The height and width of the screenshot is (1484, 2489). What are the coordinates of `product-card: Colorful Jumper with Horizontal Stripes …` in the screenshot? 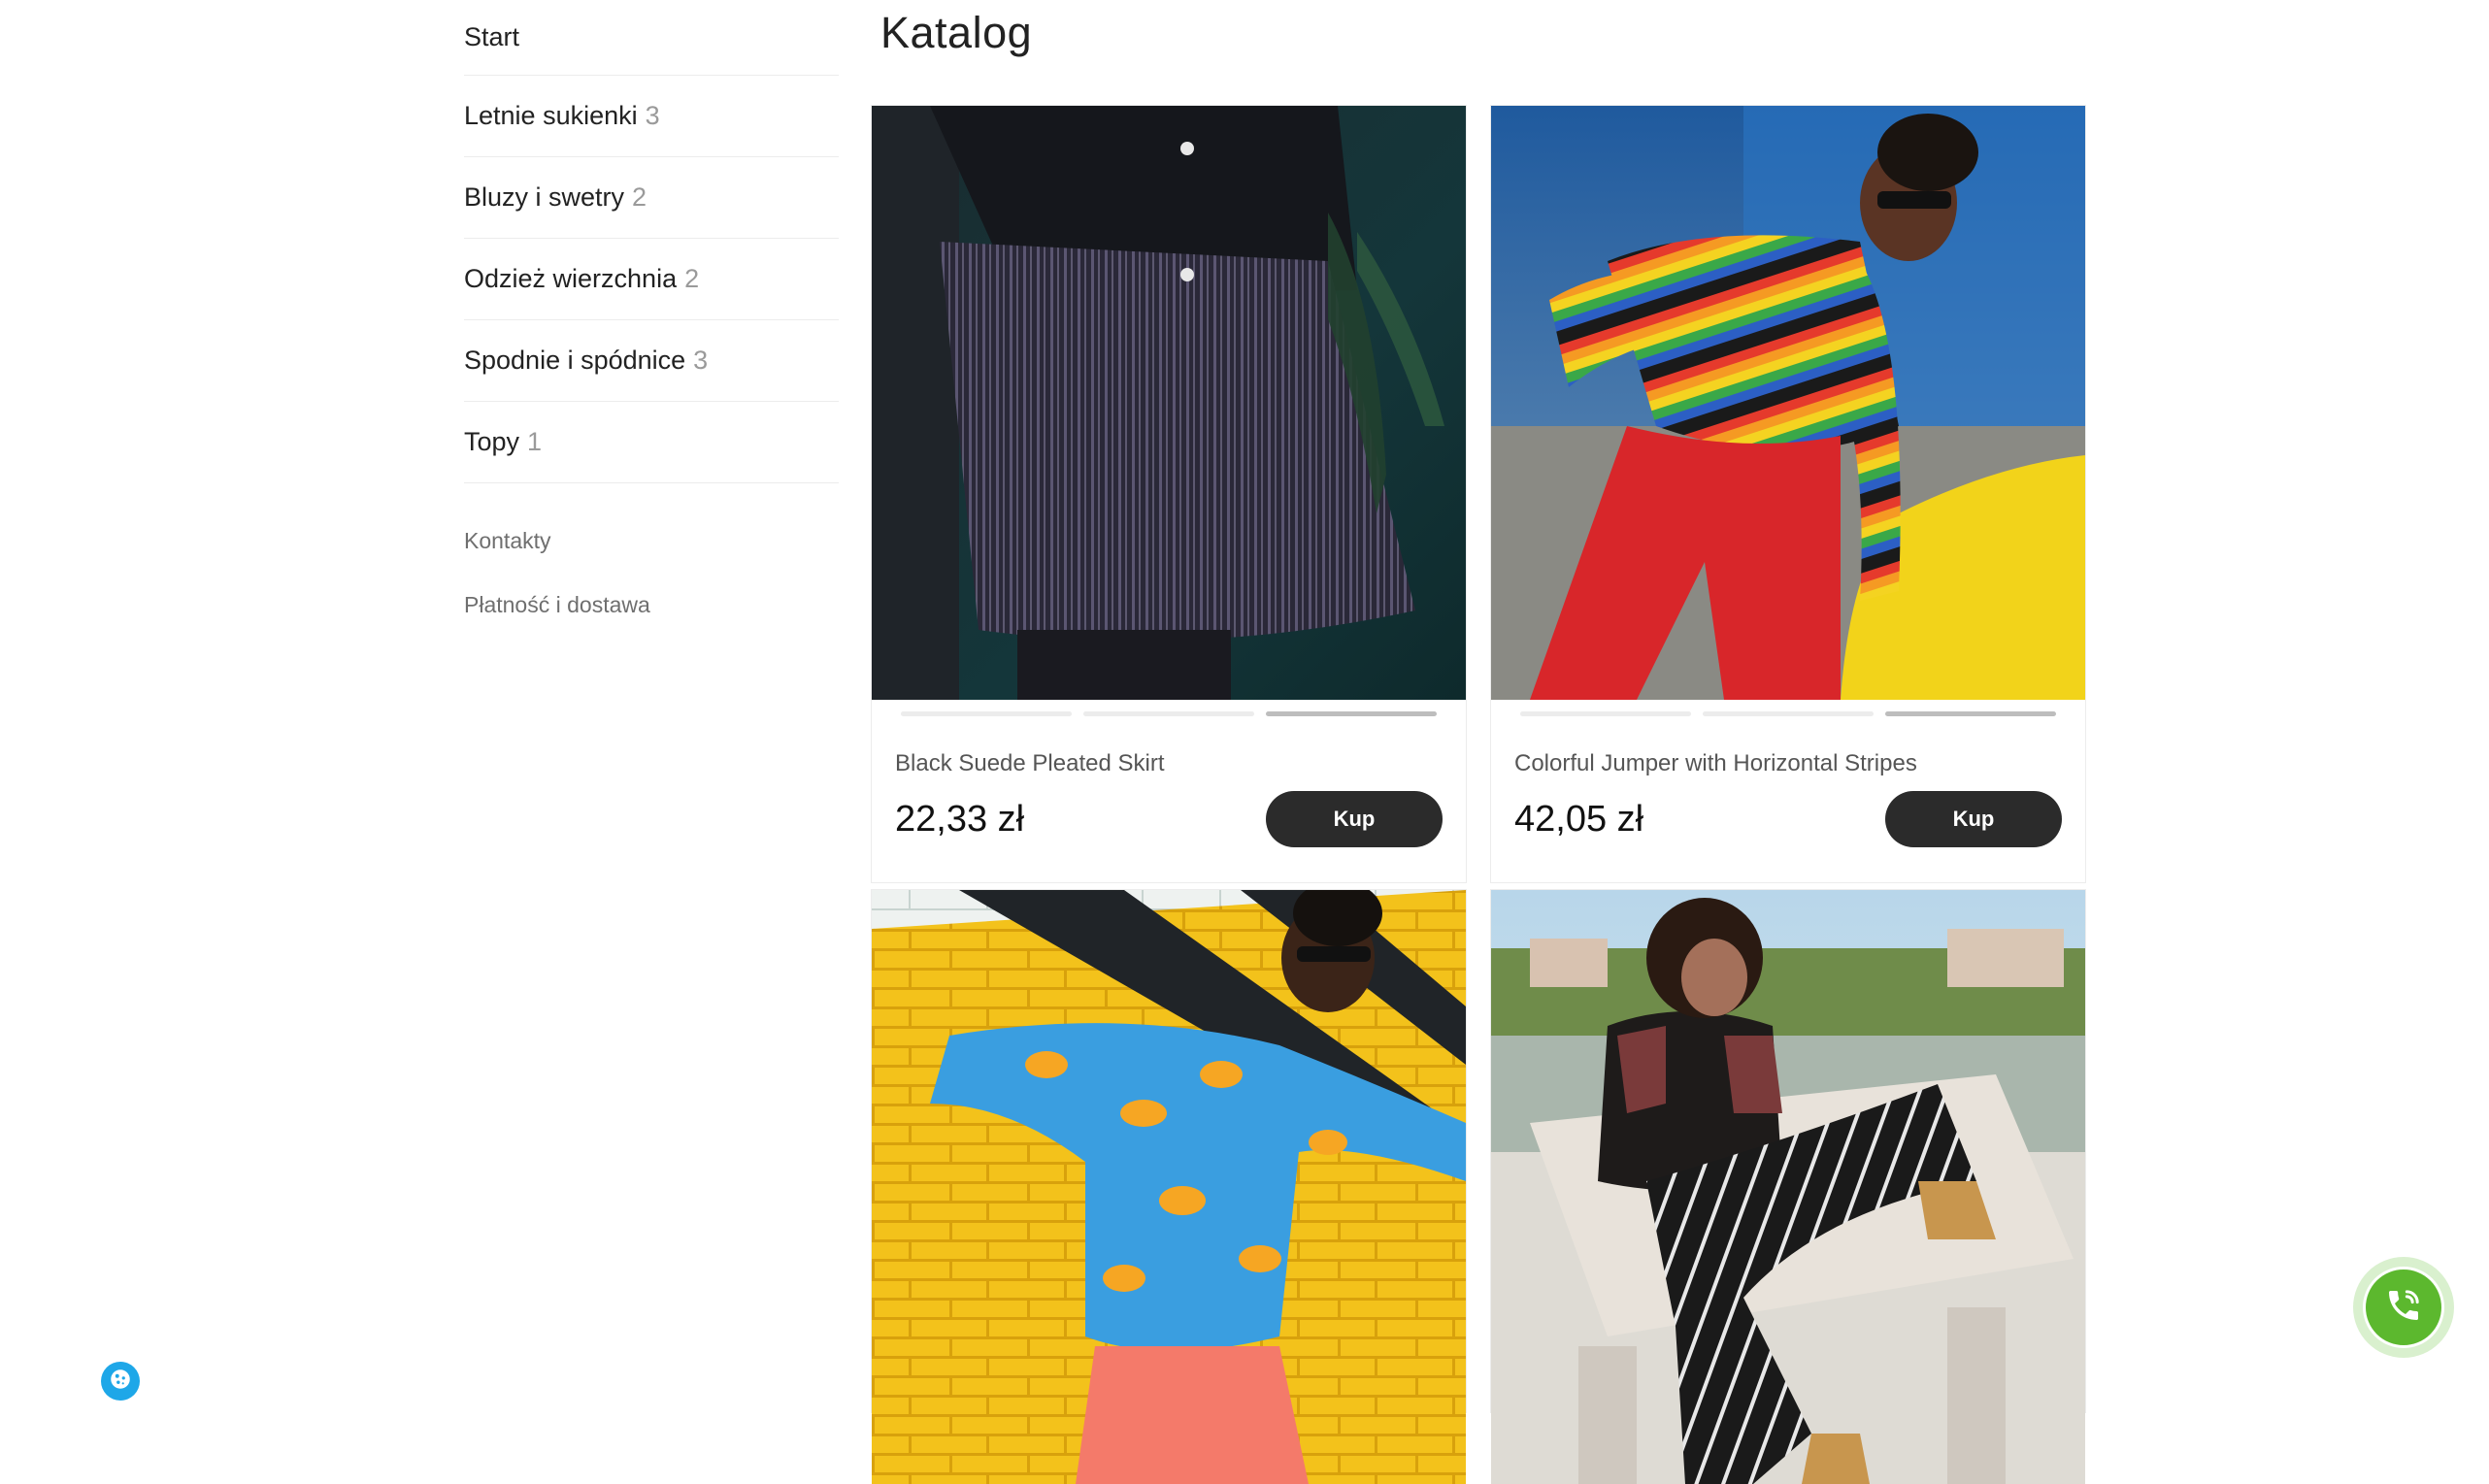 It's located at (1788, 494).